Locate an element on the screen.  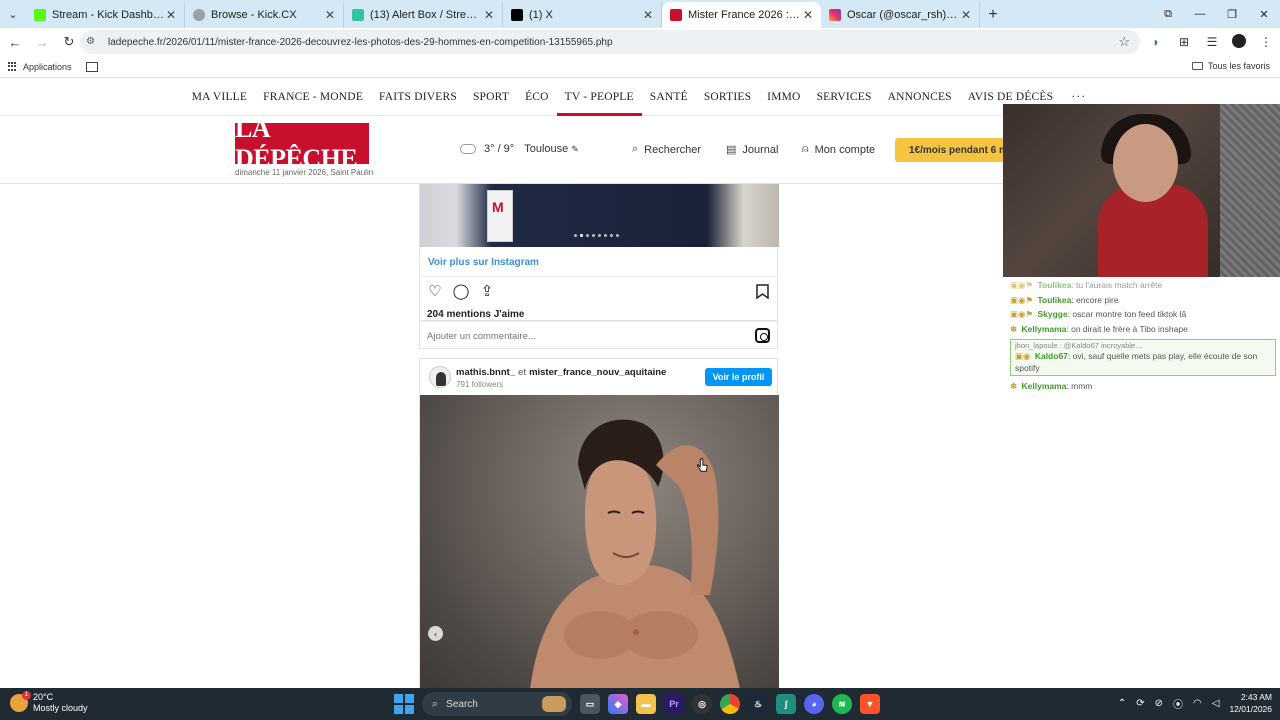
reload-button: ↻ is located at coordinates (69, 42).